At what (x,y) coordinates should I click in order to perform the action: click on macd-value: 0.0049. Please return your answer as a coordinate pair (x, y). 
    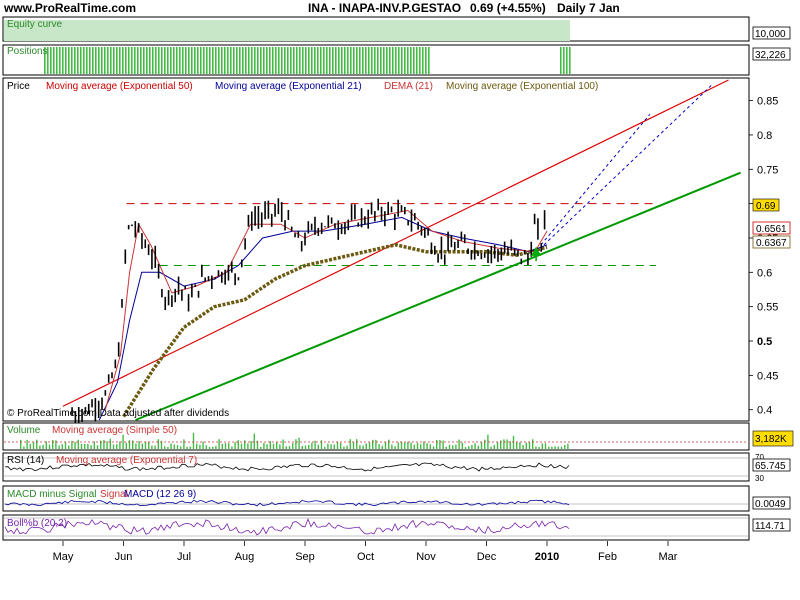
    Looking at the image, I should click on (770, 504).